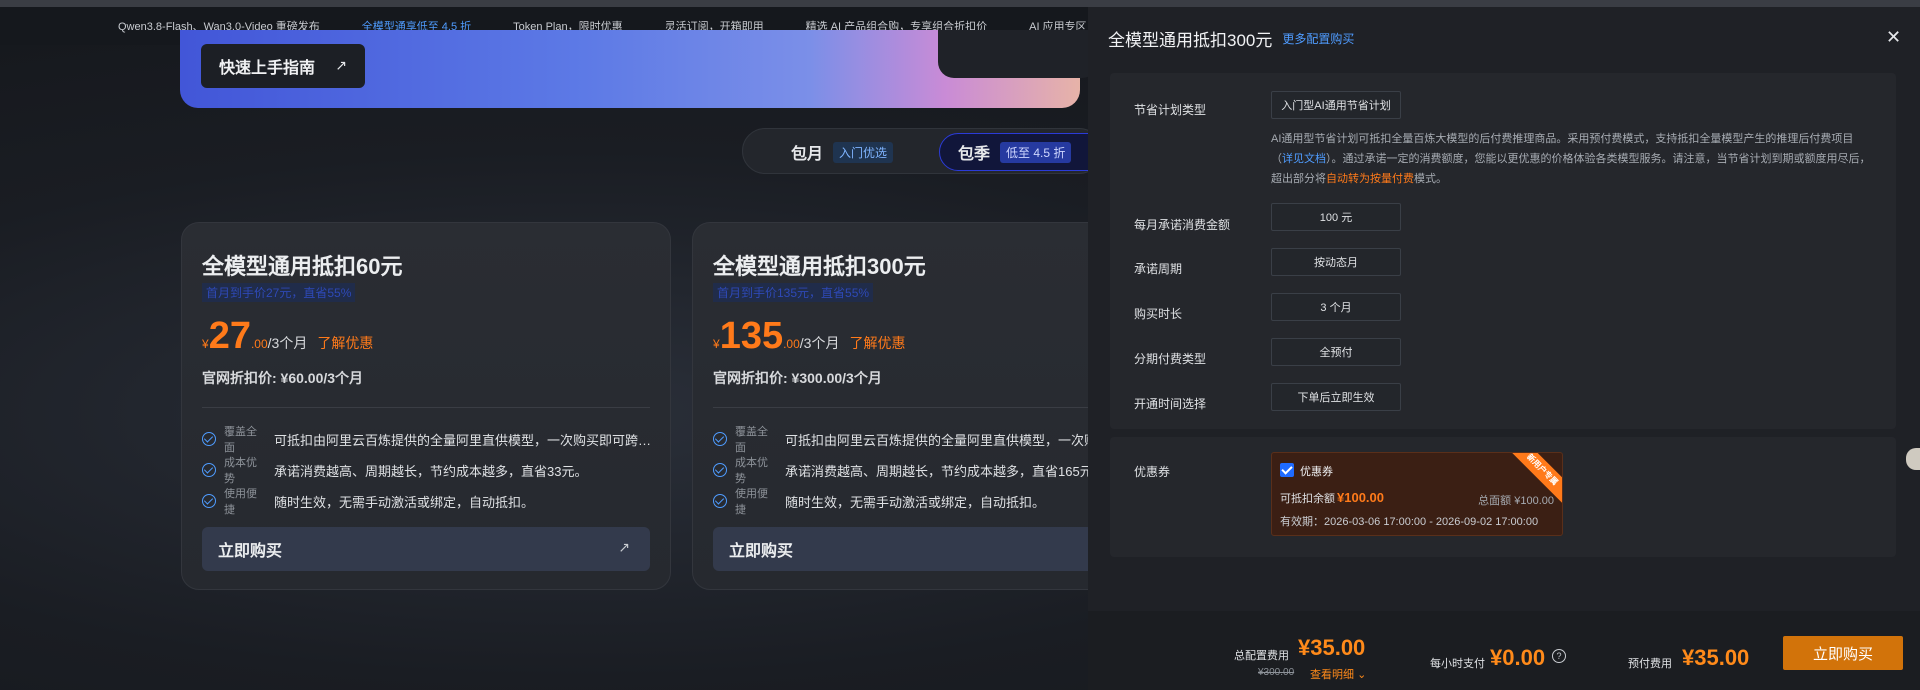  I want to click on plan-original-price: 官网折扣价: ¥60.00/3个月, so click(283, 378).